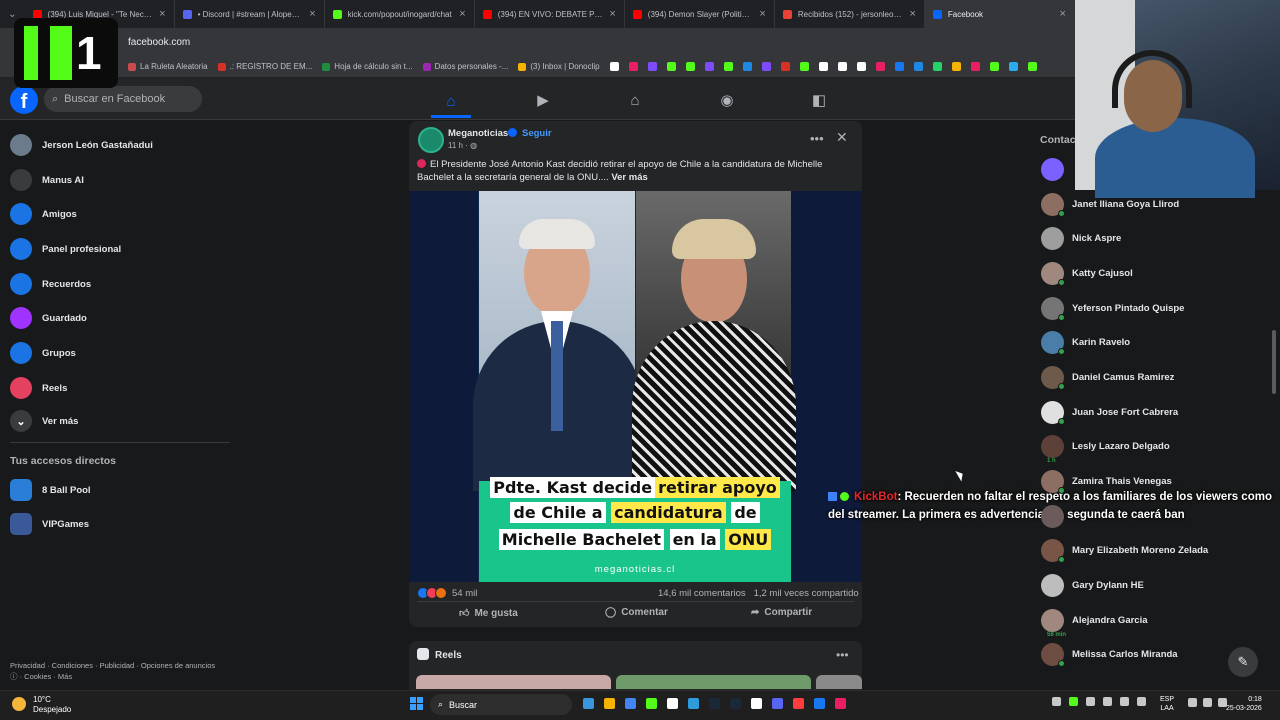 The image size is (1280, 720). Describe the element at coordinates (458, 145) in the screenshot. I see `post-time-text: 11 h ·` at that location.